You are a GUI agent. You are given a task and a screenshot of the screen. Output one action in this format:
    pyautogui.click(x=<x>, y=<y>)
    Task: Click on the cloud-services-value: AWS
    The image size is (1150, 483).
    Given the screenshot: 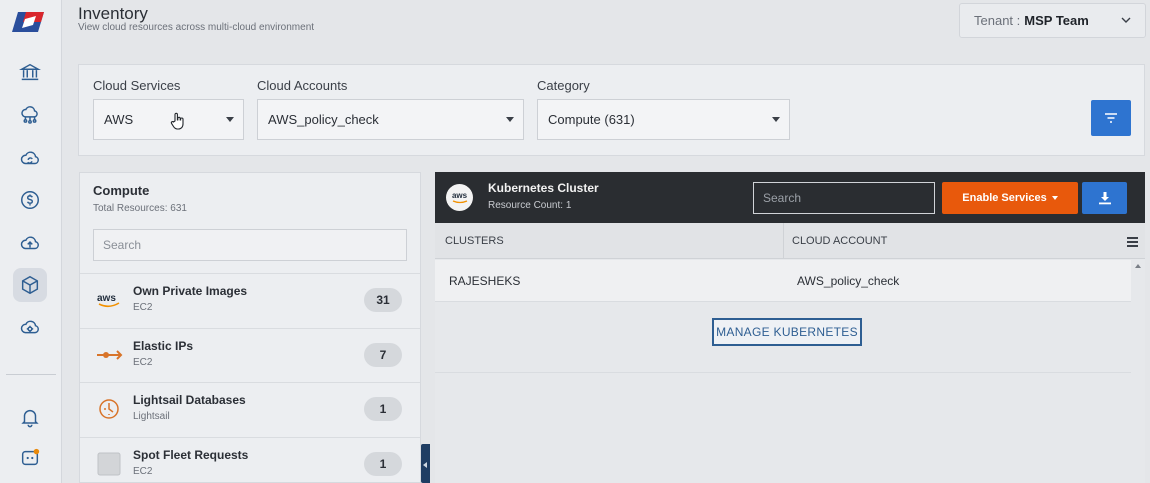 What is the action you would take?
    pyautogui.click(x=119, y=119)
    